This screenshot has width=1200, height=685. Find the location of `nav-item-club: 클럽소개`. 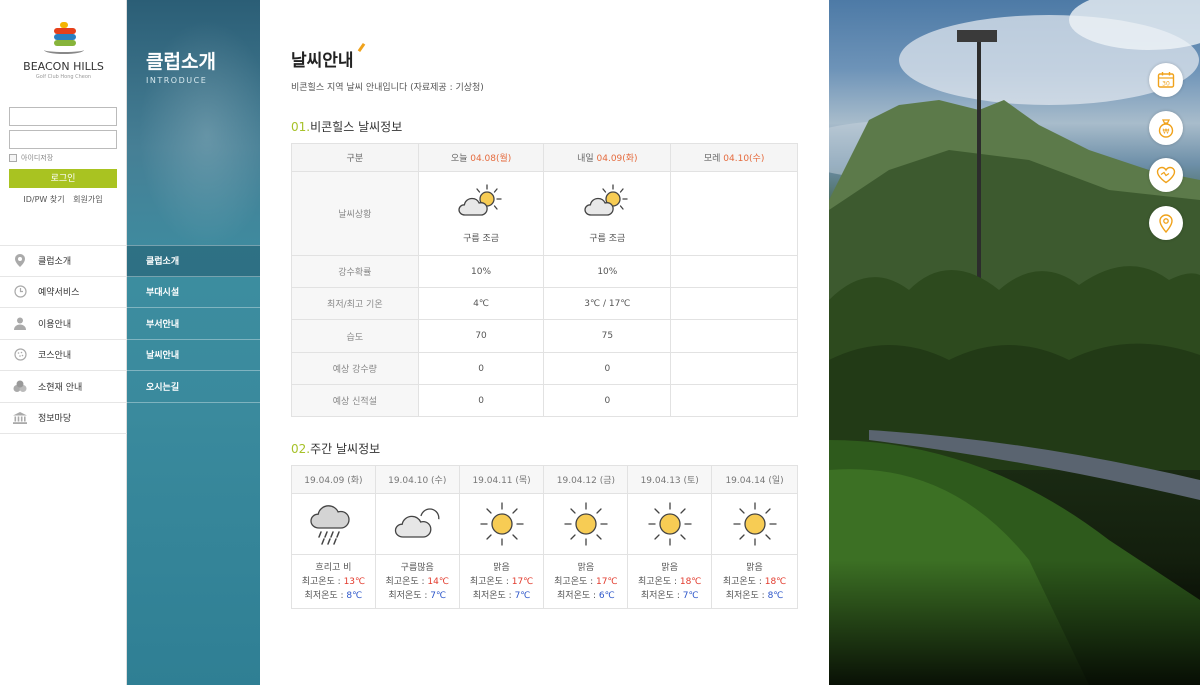

nav-item-club: 클럽소개 is located at coordinates (63, 261).